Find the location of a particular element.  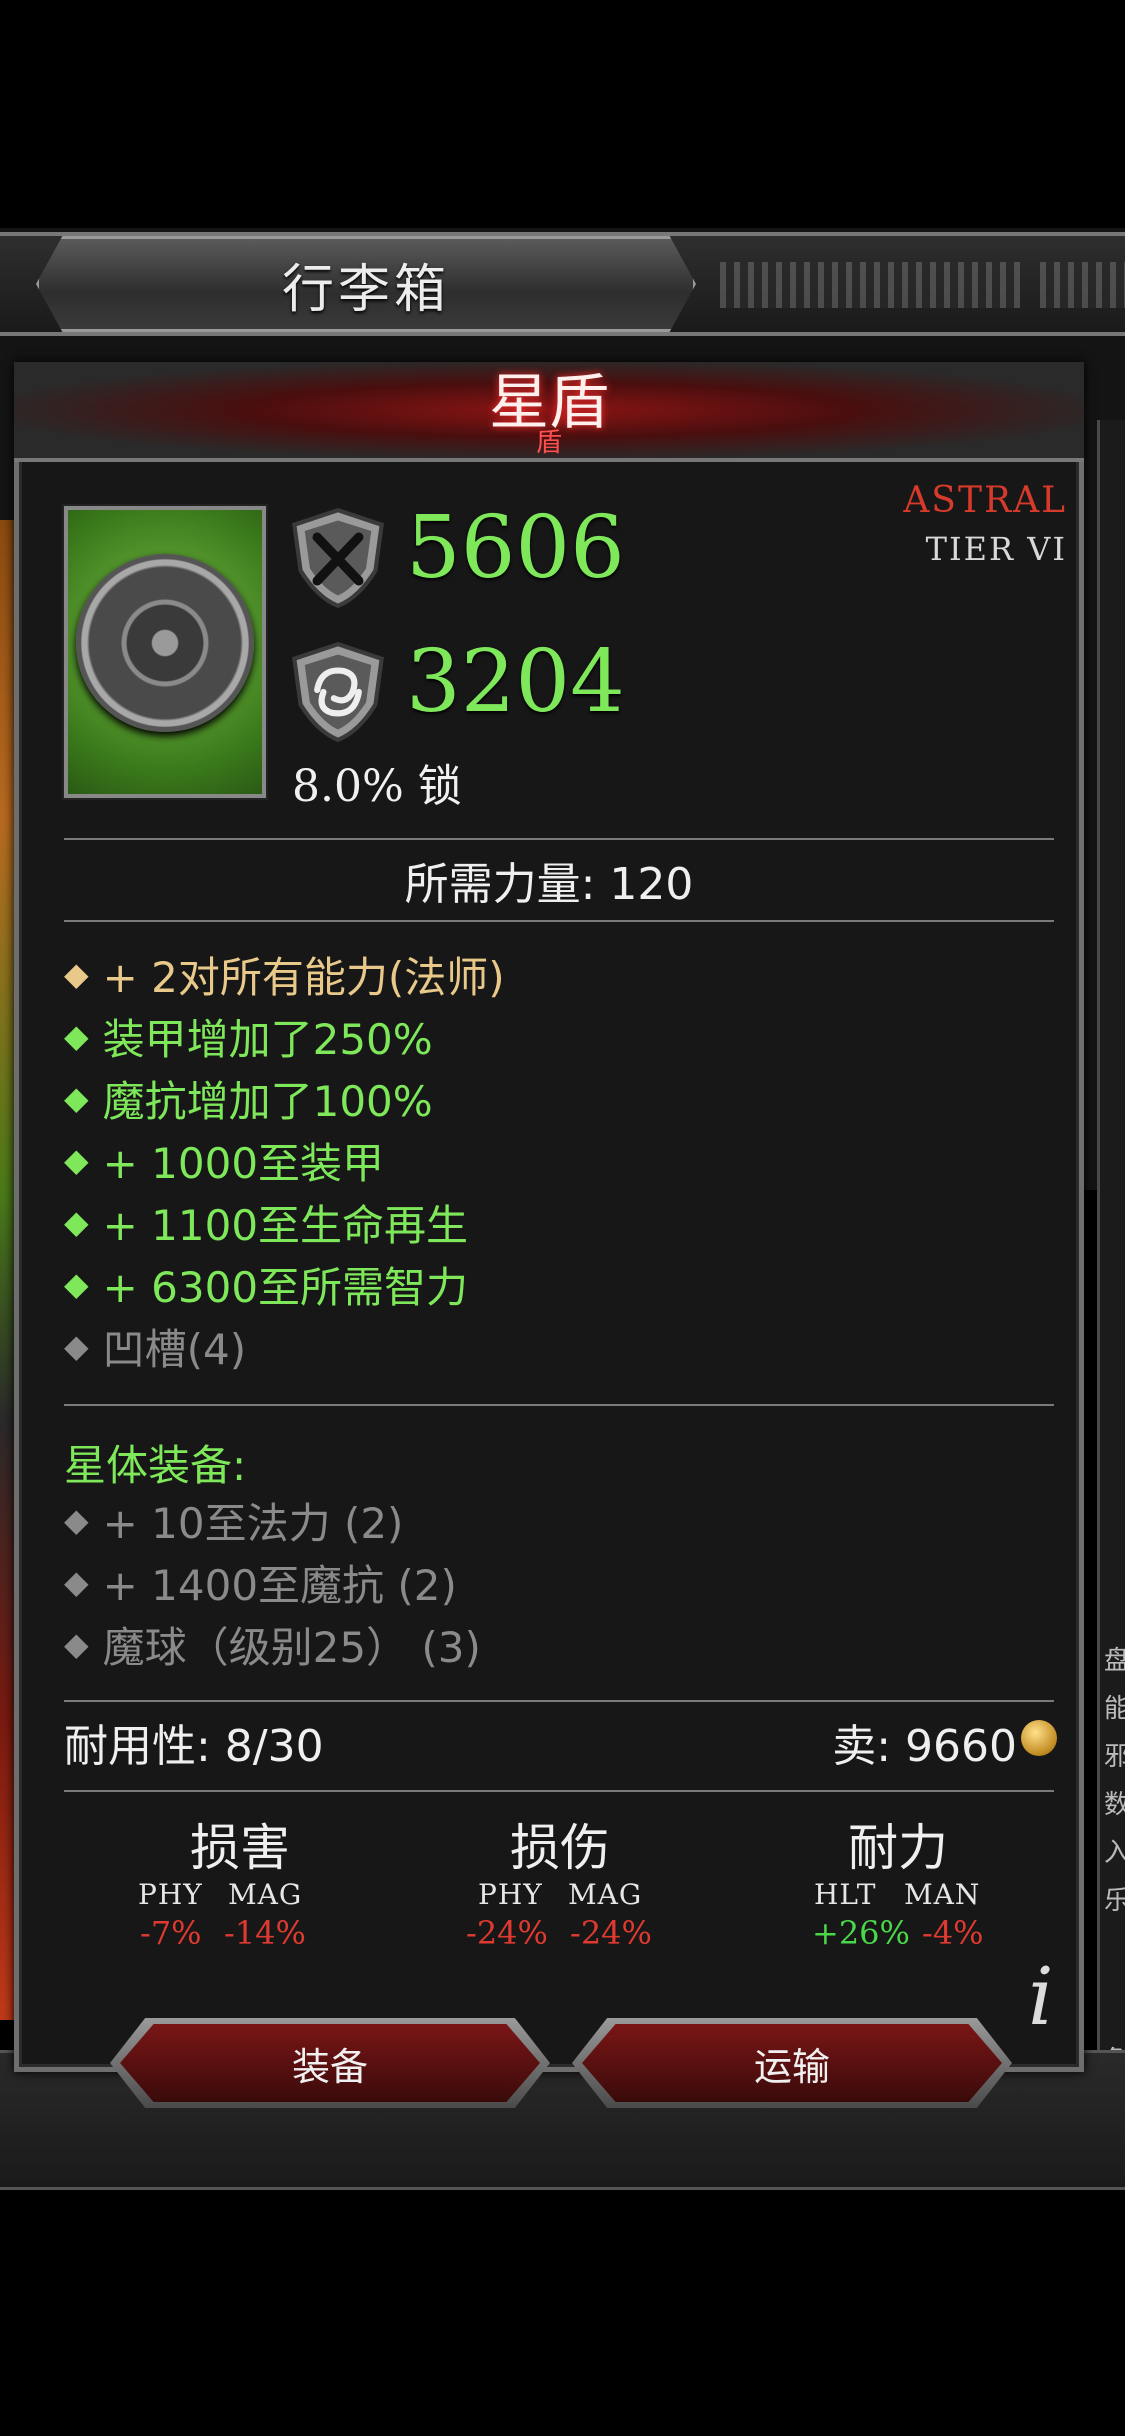

affix-line: ◆ + 1000至装甲 is located at coordinates (224, 1163).